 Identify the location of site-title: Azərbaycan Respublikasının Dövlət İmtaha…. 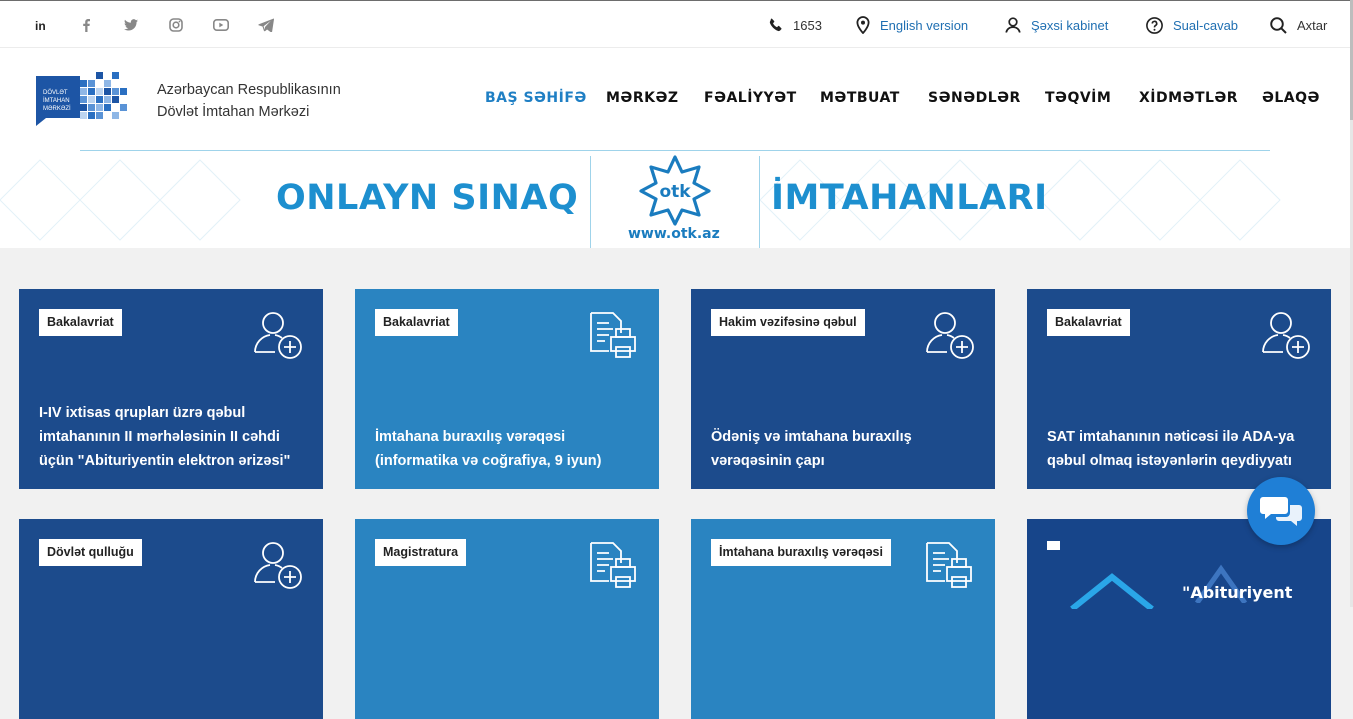
(249, 101).